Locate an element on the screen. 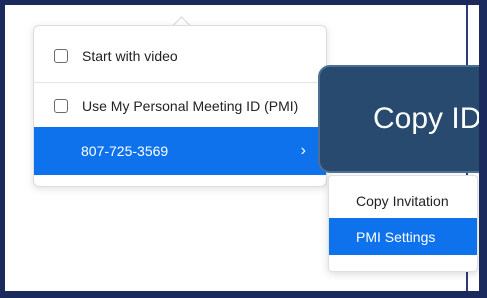 This screenshot has height=298, width=487. copy-invitation-item: Copy Invitation is located at coordinates (403, 201).